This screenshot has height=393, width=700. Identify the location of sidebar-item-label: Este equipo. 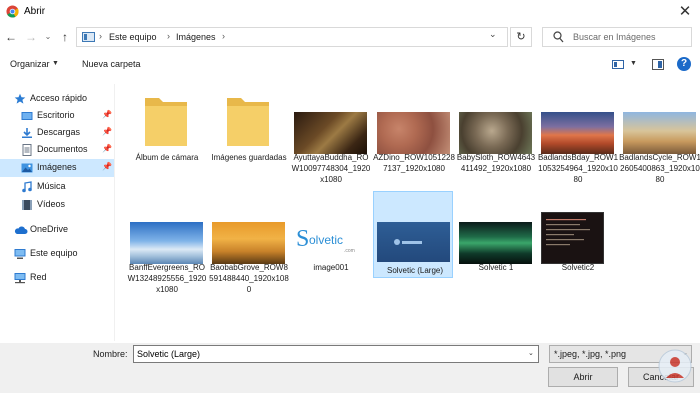
(54, 253).